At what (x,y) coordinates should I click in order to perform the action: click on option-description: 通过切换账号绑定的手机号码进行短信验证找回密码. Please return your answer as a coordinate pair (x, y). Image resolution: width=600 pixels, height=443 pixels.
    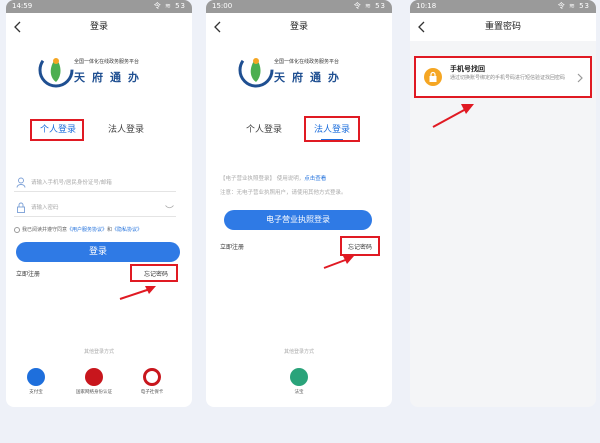
    Looking at the image, I should click on (508, 78).